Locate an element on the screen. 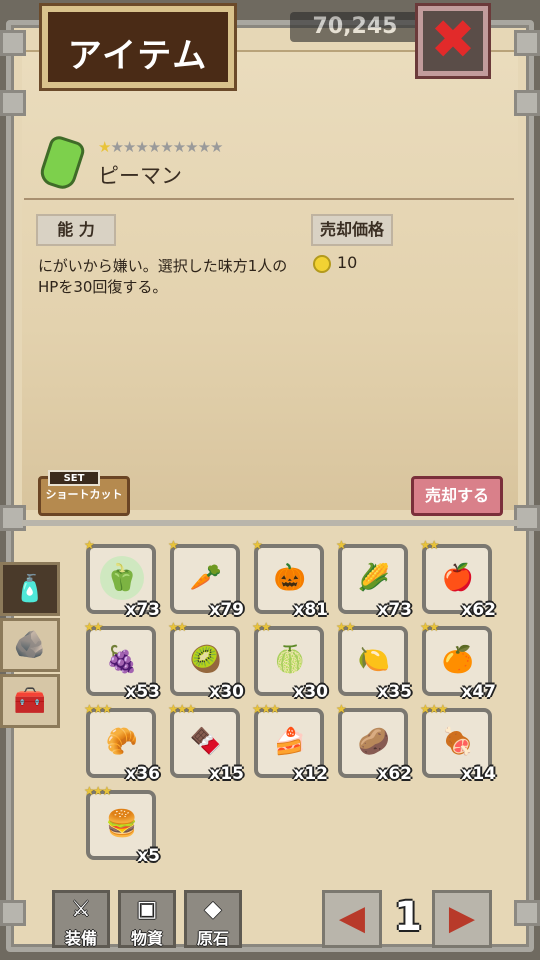 This screenshot has width=540, height=960. close-icon: ✖ is located at coordinates (453, 39).